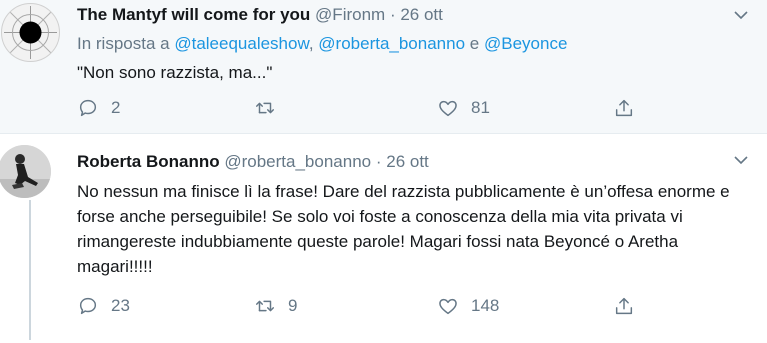 This screenshot has height=343, width=767. What do you see at coordinates (468, 306) in the screenshot?
I see `like-button: 148` at bounding box center [468, 306].